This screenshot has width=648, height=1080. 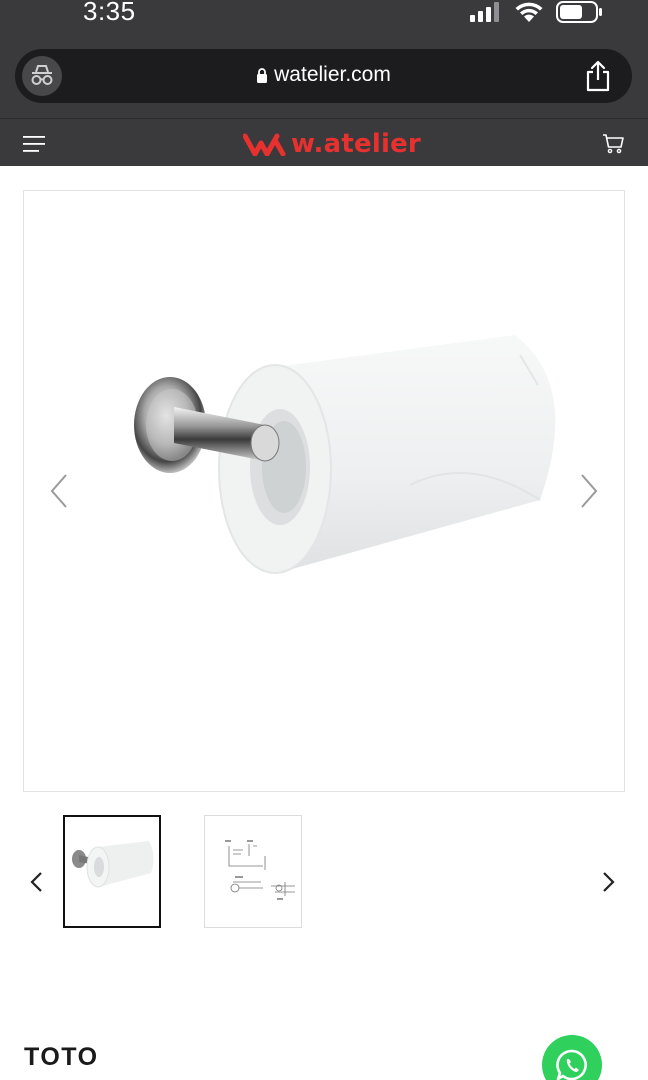 What do you see at coordinates (598, 76) in the screenshot?
I see `share-icon` at bounding box center [598, 76].